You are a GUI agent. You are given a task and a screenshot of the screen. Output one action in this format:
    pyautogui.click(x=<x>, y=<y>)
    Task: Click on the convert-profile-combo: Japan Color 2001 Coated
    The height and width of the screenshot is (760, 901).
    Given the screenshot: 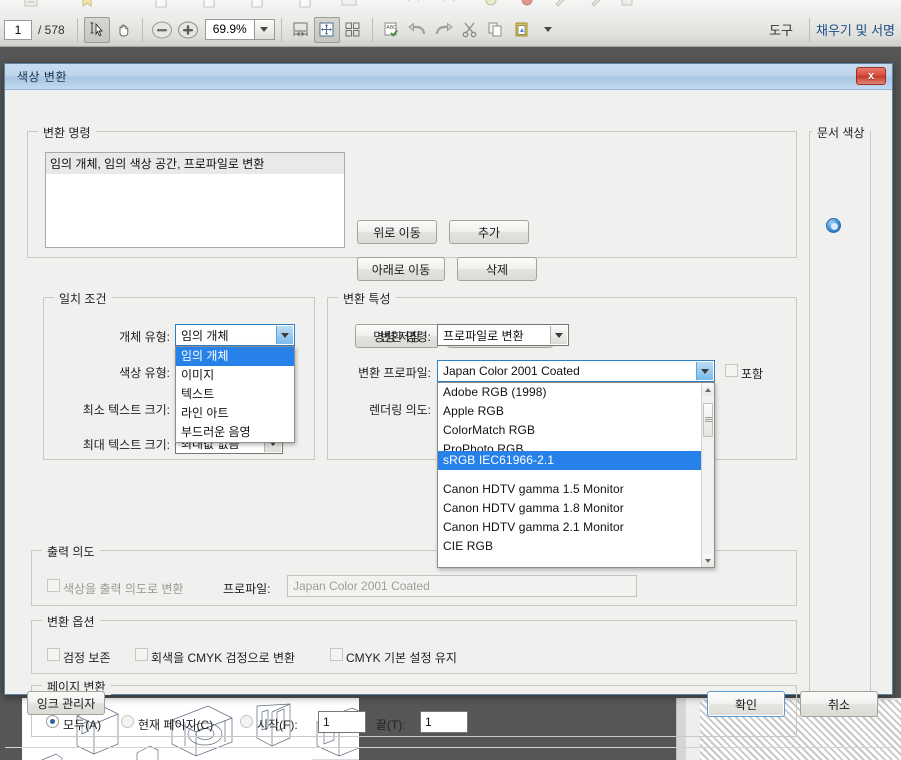 What is the action you would take?
    pyautogui.click(x=576, y=371)
    